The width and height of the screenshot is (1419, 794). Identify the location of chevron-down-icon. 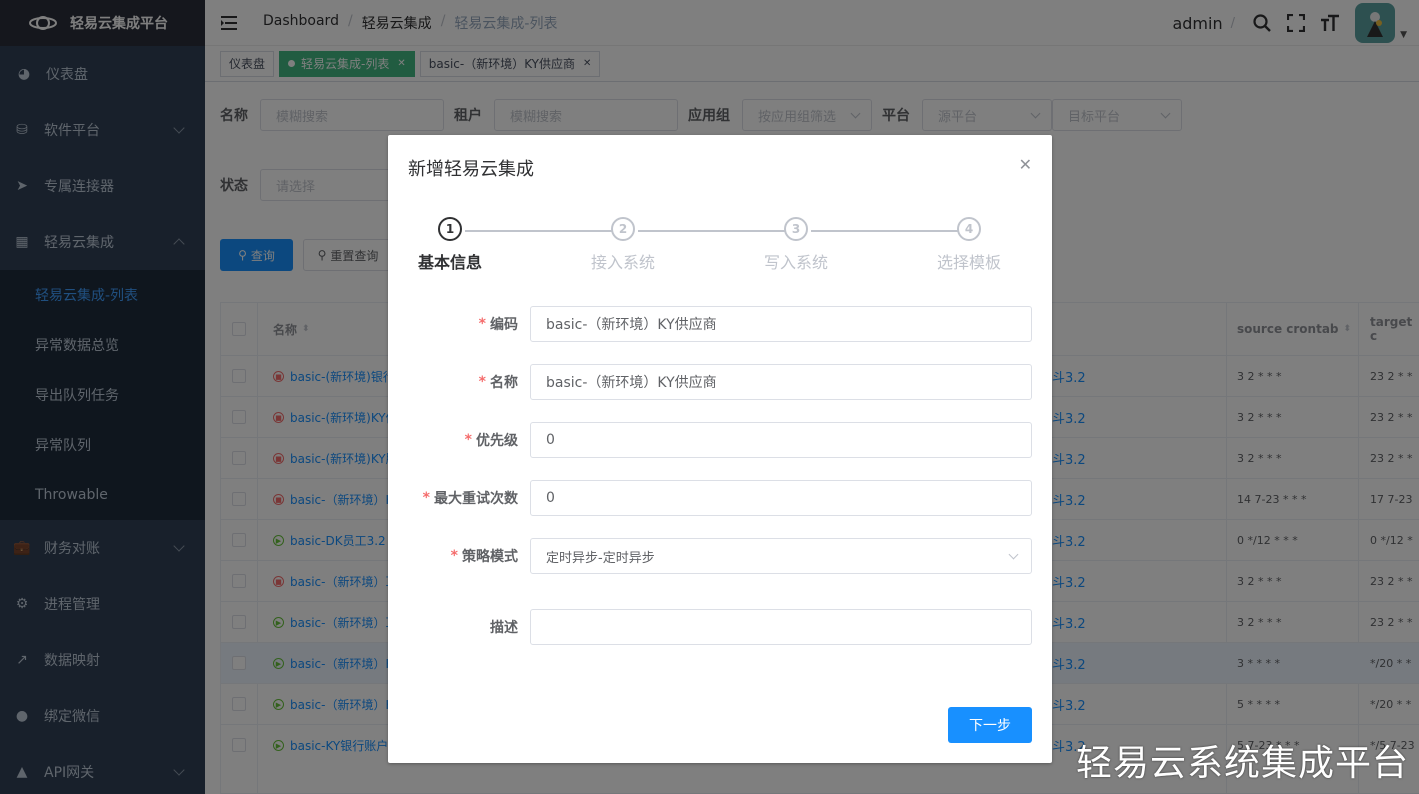
(1013, 554).